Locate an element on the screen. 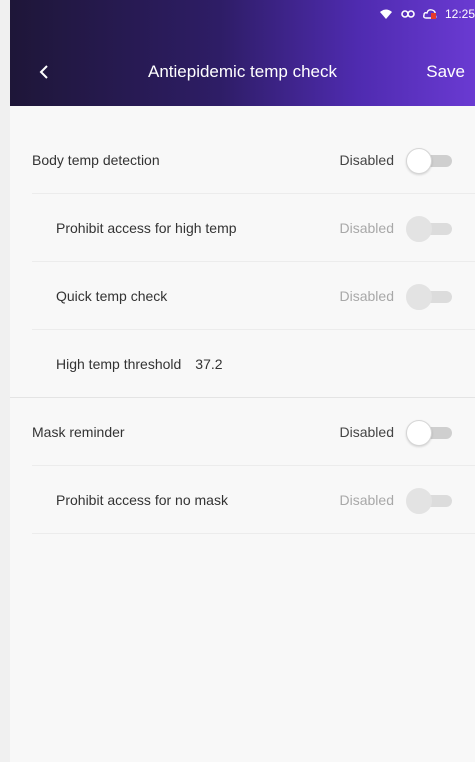 Image resolution: width=475 pixels, height=762 pixels. high-temp-threshold-row: High temp threshold 37.2 is located at coordinates (242, 363).